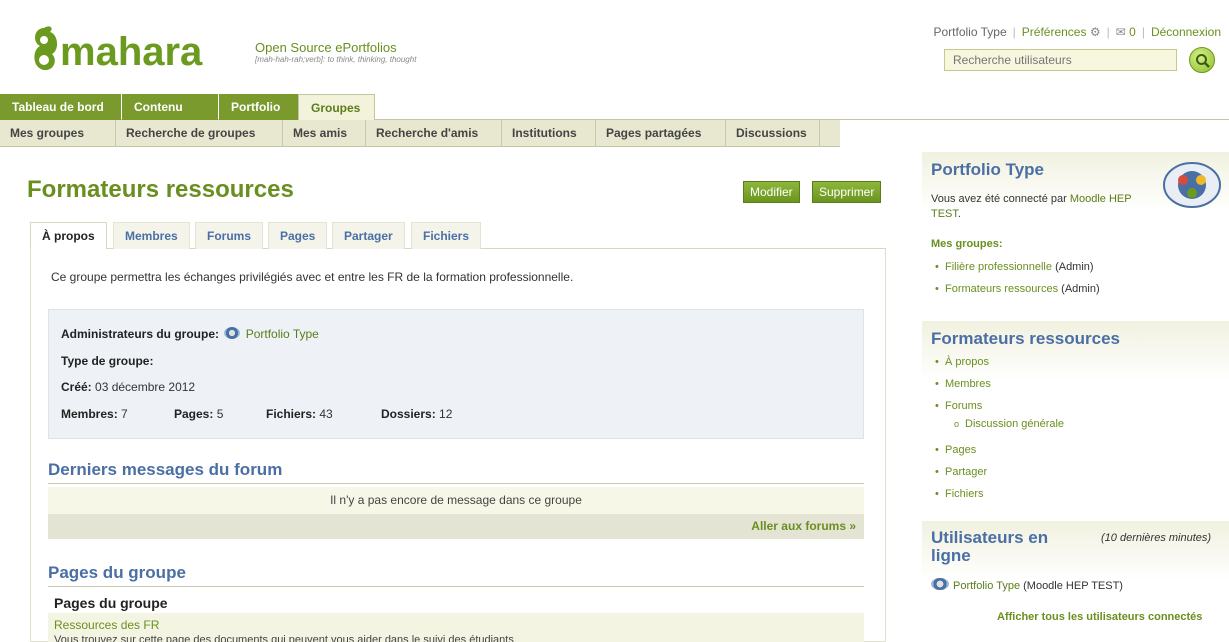  Describe the element at coordinates (1132, 32) in the screenshot. I see `inbox-count: 0` at that location.